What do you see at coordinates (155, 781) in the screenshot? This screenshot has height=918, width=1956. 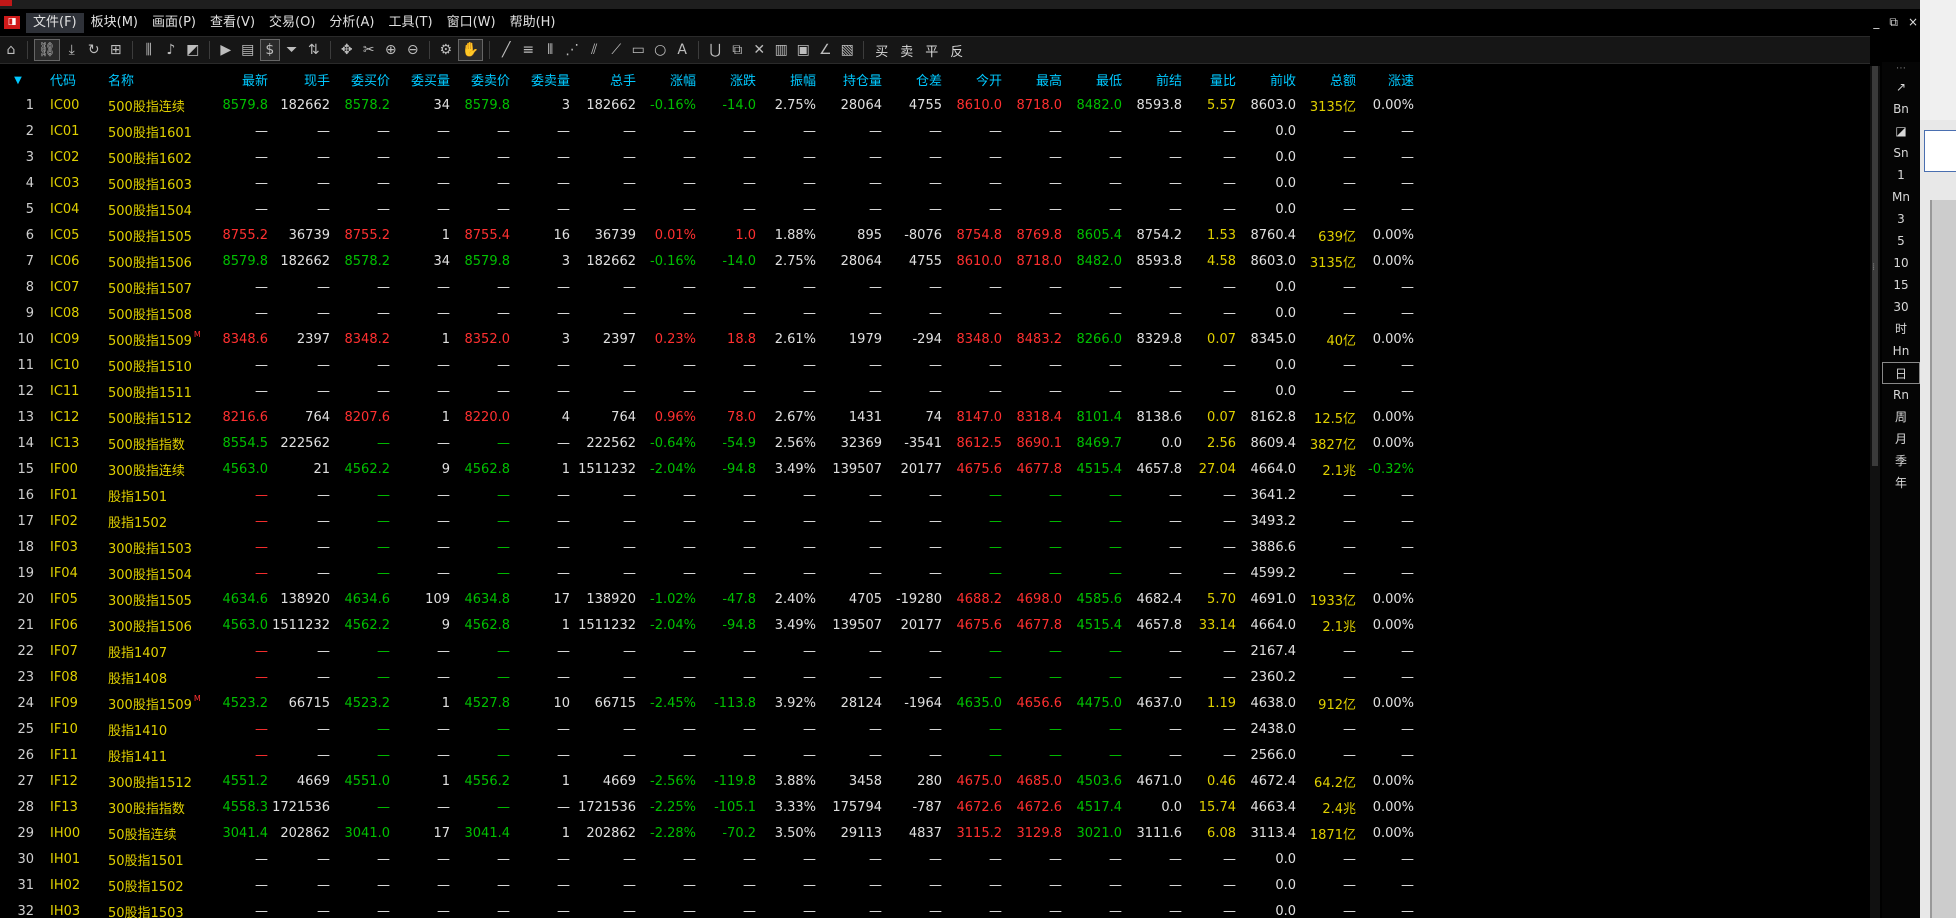 I see `contract-name: 300股指1512` at bounding box center [155, 781].